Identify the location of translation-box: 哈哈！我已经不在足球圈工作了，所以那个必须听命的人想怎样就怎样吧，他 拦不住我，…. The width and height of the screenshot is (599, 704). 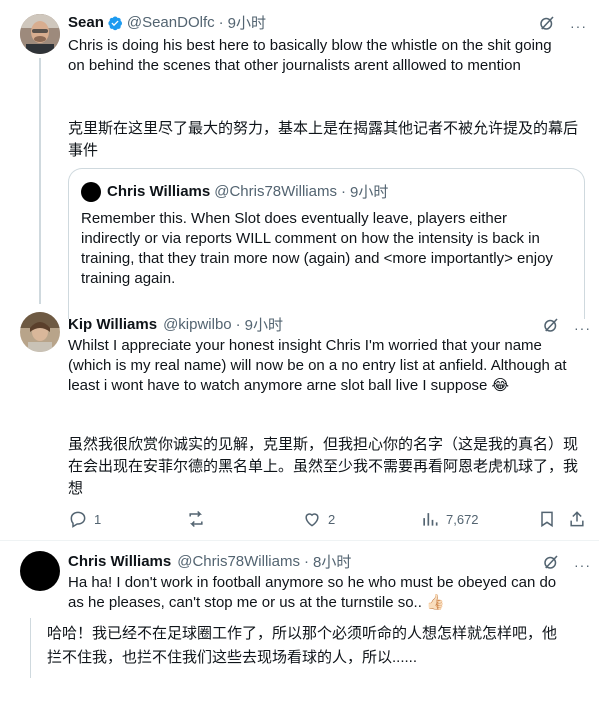
(314, 648).